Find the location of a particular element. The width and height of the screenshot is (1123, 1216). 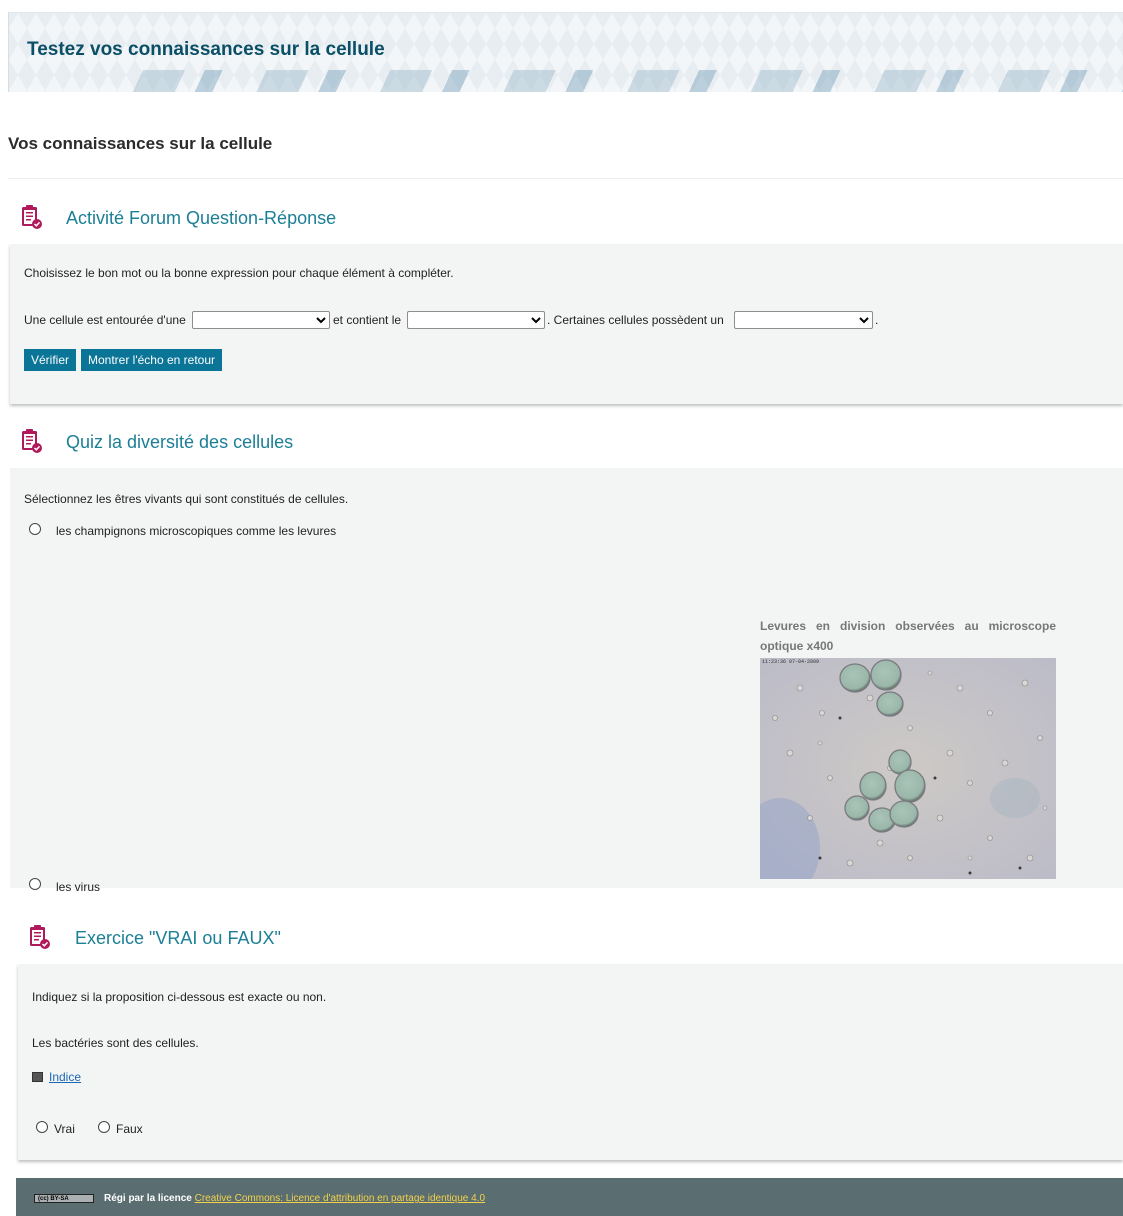

sentence-part-4: . is located at coordinates (877, 320).